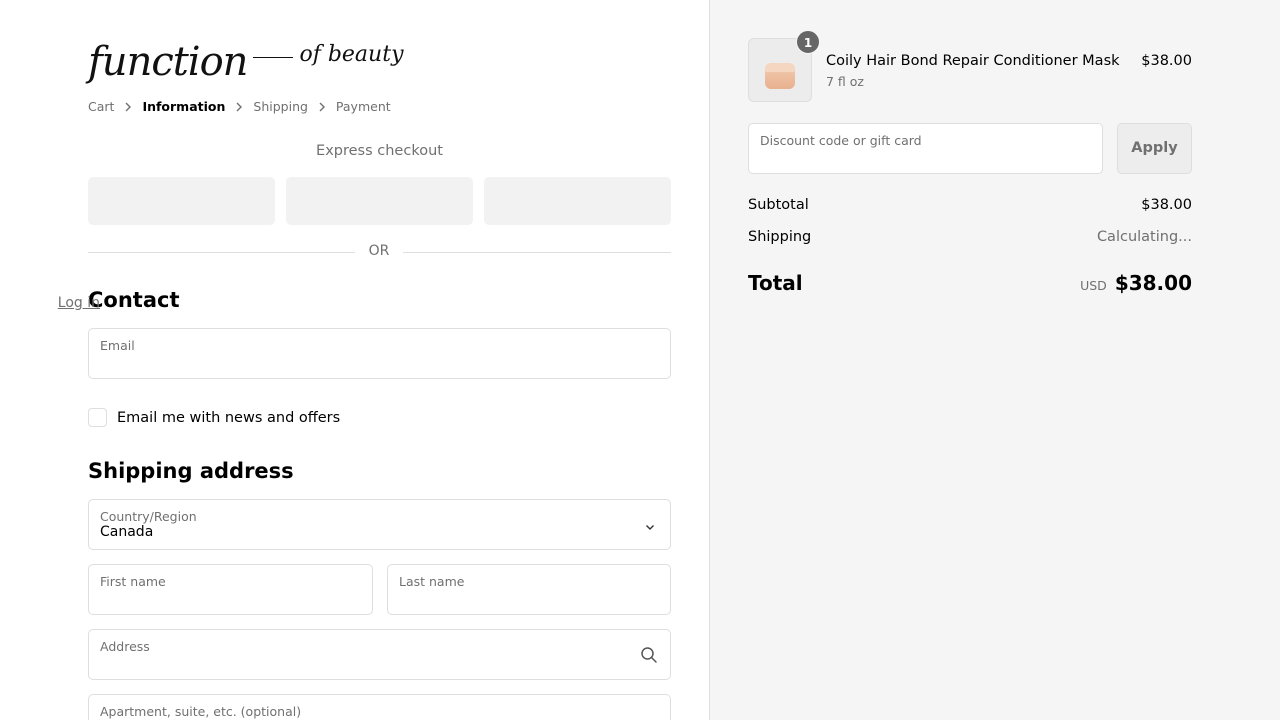 The height and width of the screenshot is (720, 1280). Describe the element at coordinates (148, 516) in the screenshot. I see `country-label: Country/Region` at that location.